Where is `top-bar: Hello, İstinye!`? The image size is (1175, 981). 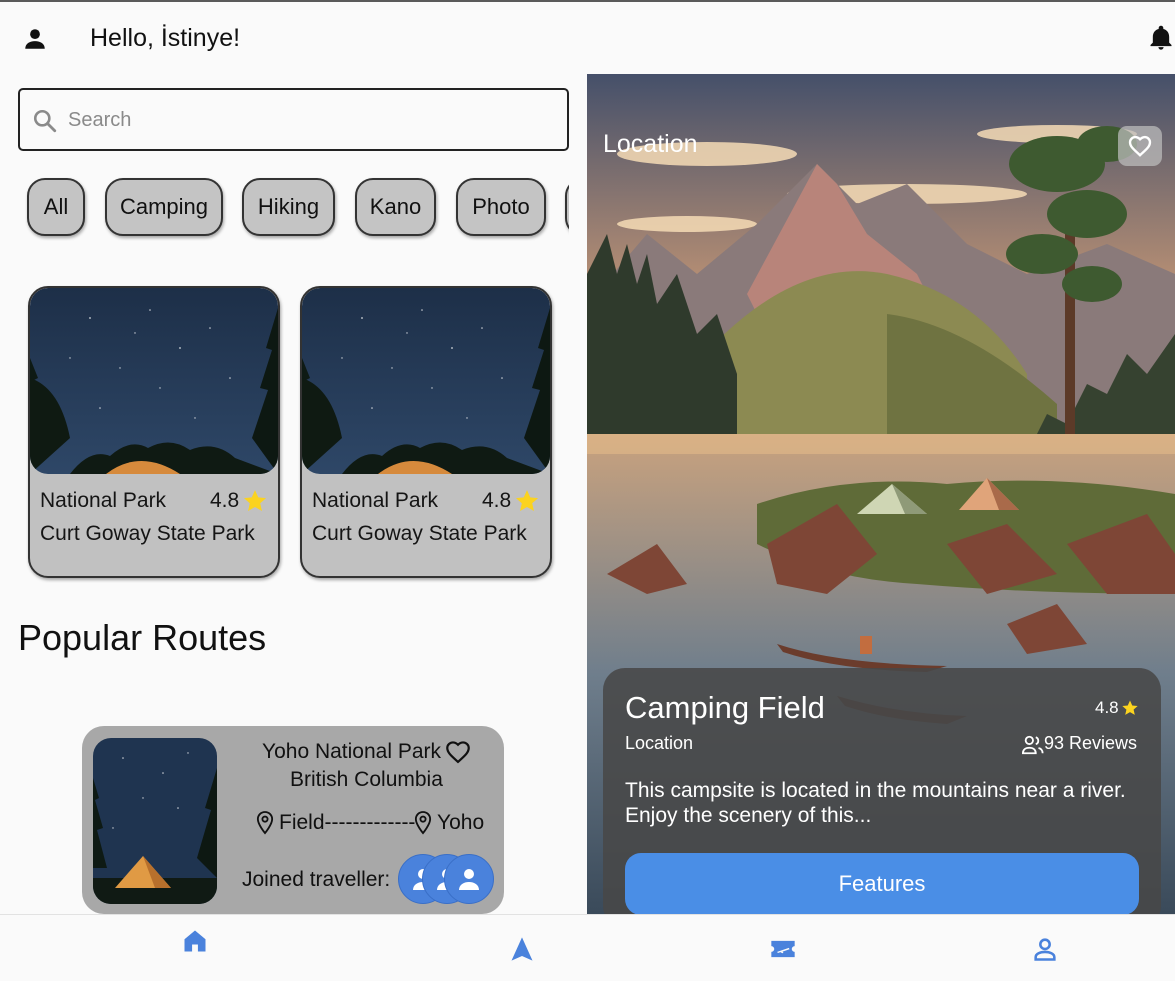
top-bar: Hello, İstinye! is located at coordinates (587, 38).